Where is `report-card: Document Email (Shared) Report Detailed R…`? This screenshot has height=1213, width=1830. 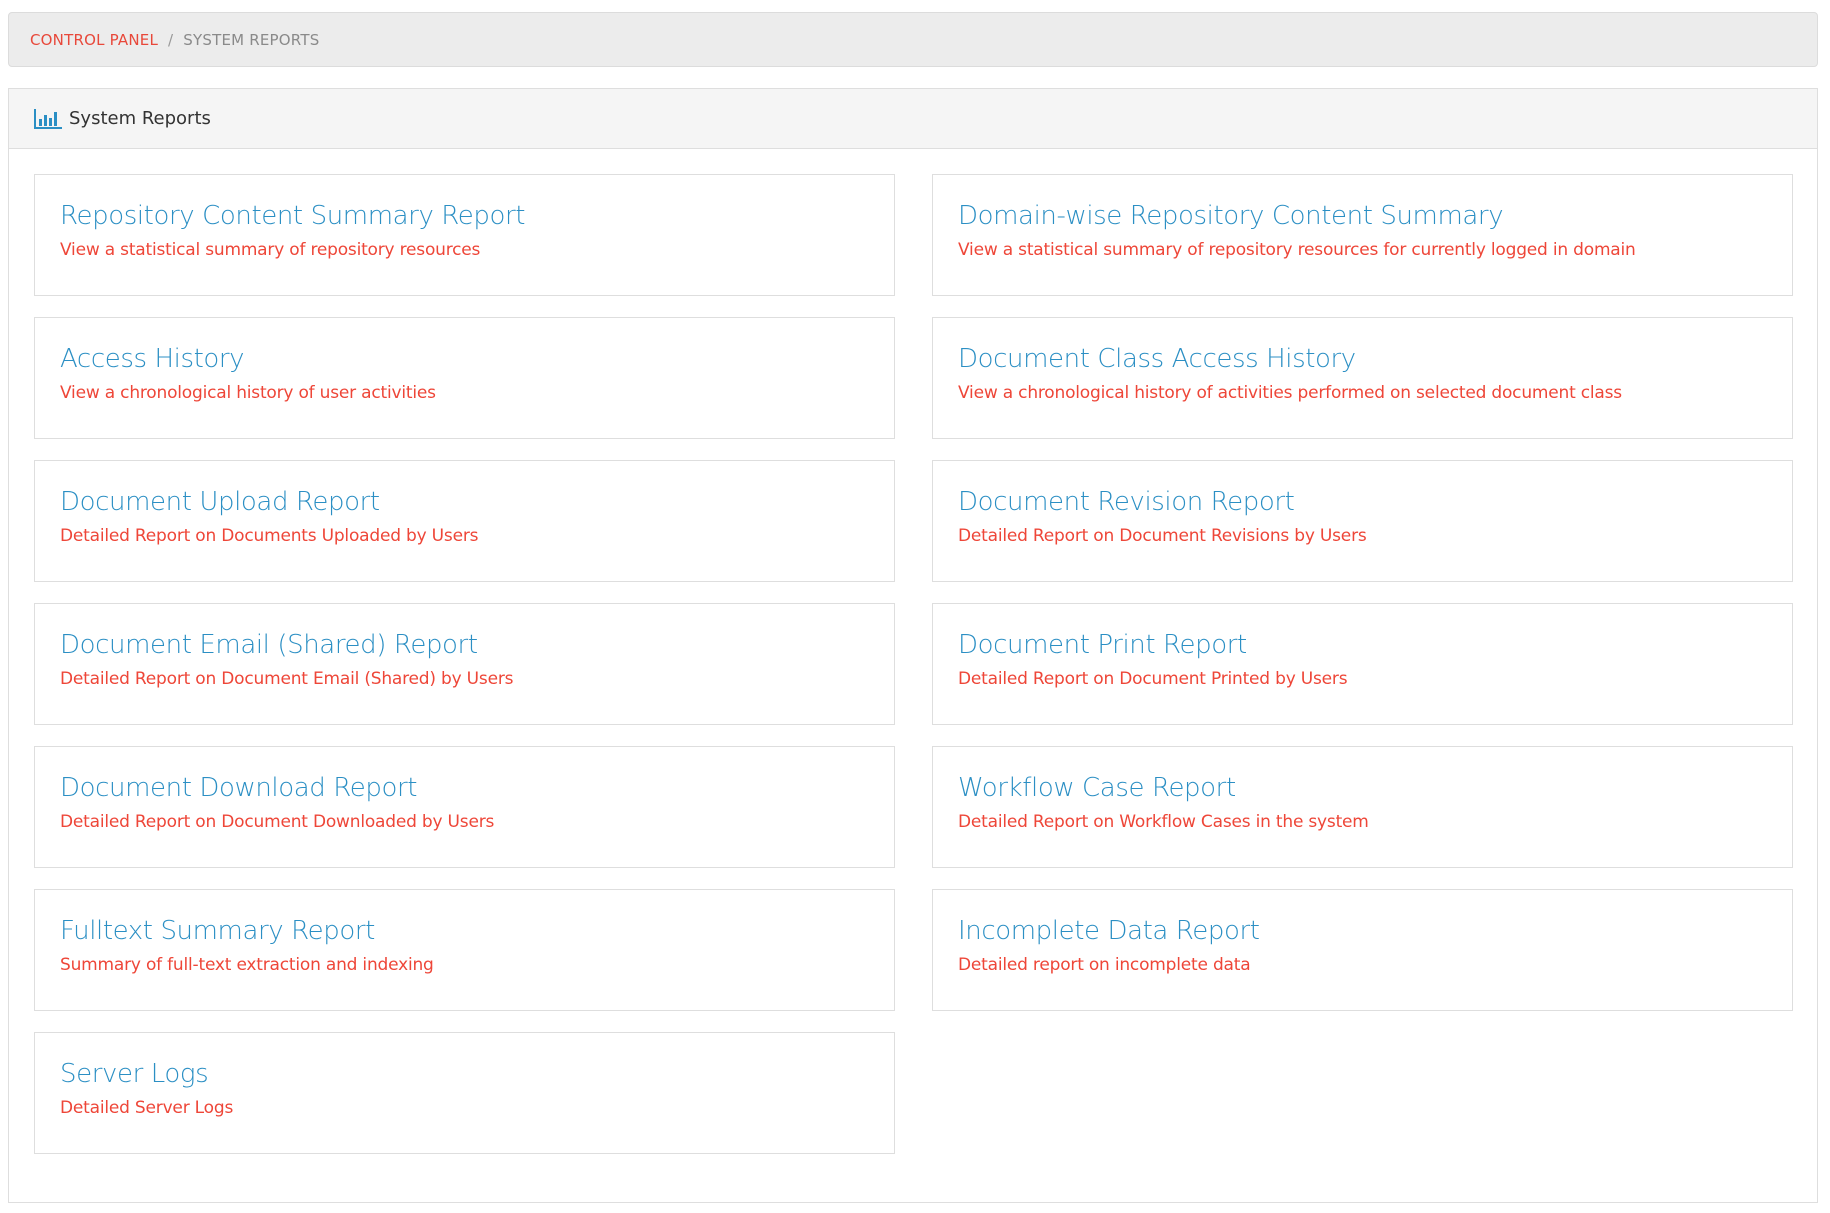
report-card: Document Email (Shared) Report Detailed R… is located at coordinates (464, 664).